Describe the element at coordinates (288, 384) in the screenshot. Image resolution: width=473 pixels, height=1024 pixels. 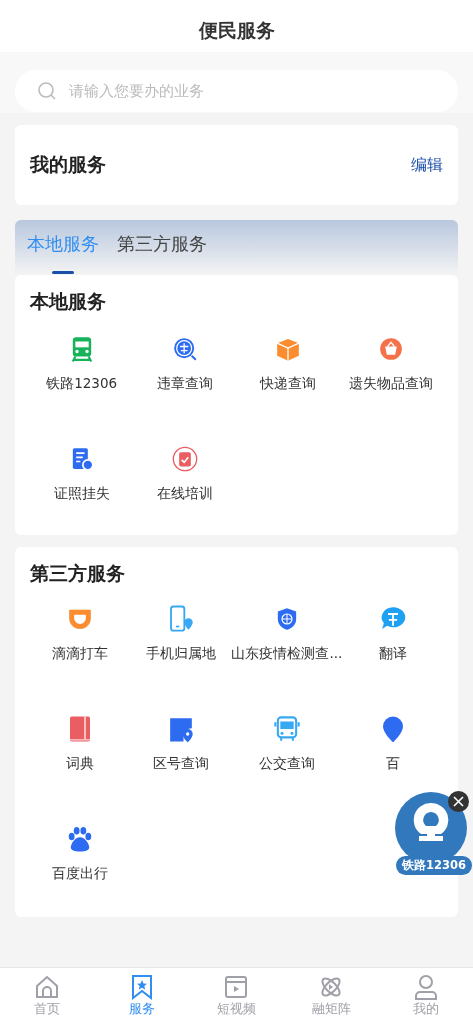
I see `service-item: 快递查询` at that location.